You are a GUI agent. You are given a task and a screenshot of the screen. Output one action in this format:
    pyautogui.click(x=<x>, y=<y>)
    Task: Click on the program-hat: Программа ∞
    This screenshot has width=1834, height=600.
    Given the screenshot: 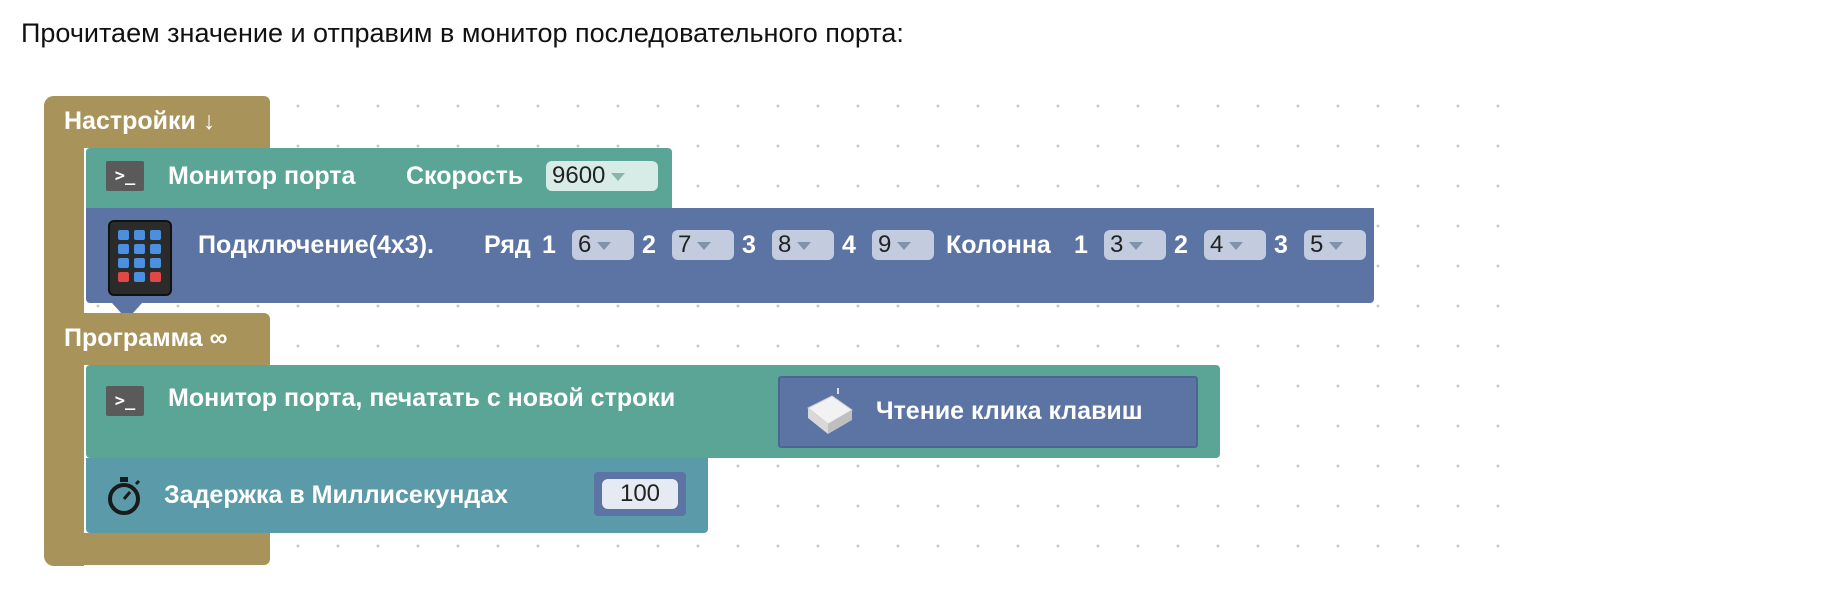 What is the action you would take?
    pyautogui.click(x=157, y=339)
    